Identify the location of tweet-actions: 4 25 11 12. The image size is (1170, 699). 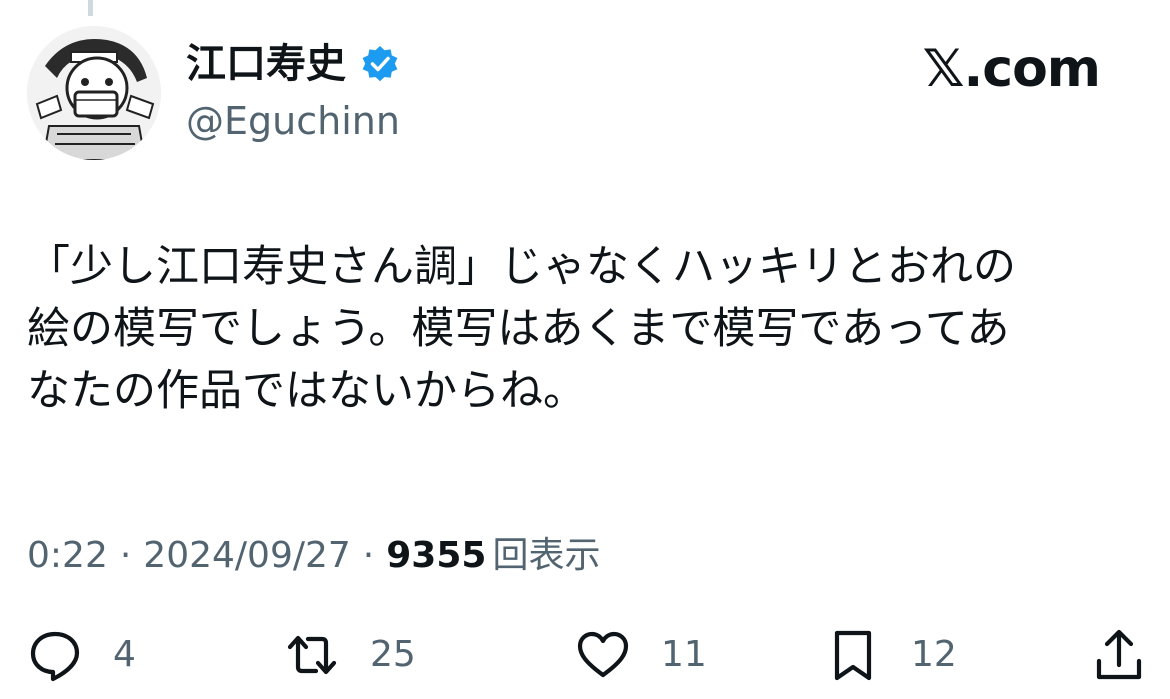
(587, 655).